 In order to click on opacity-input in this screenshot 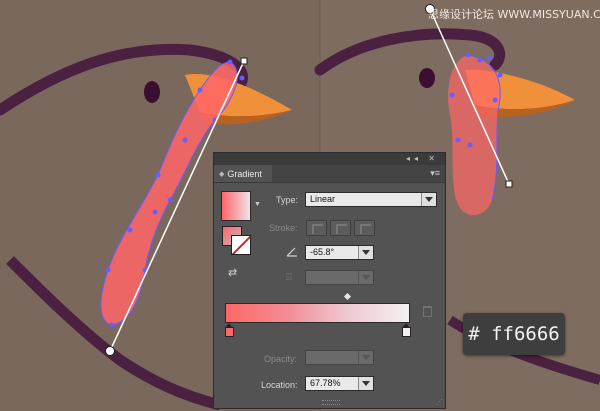, I will do `click(339, 357)`.